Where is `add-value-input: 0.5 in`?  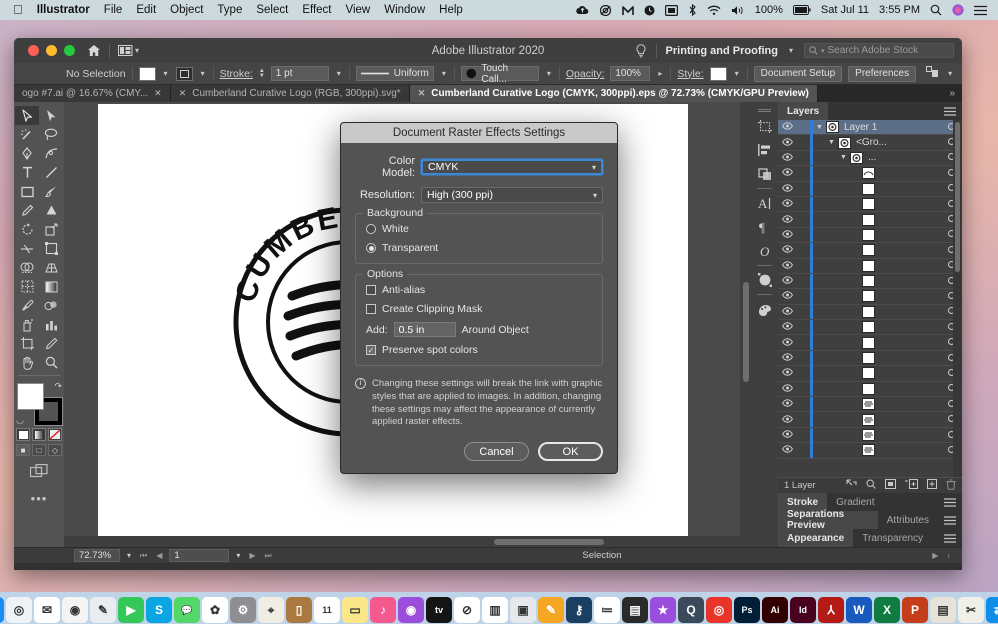
add-value-input: 0.5 in is located at coordinates (424, 329).